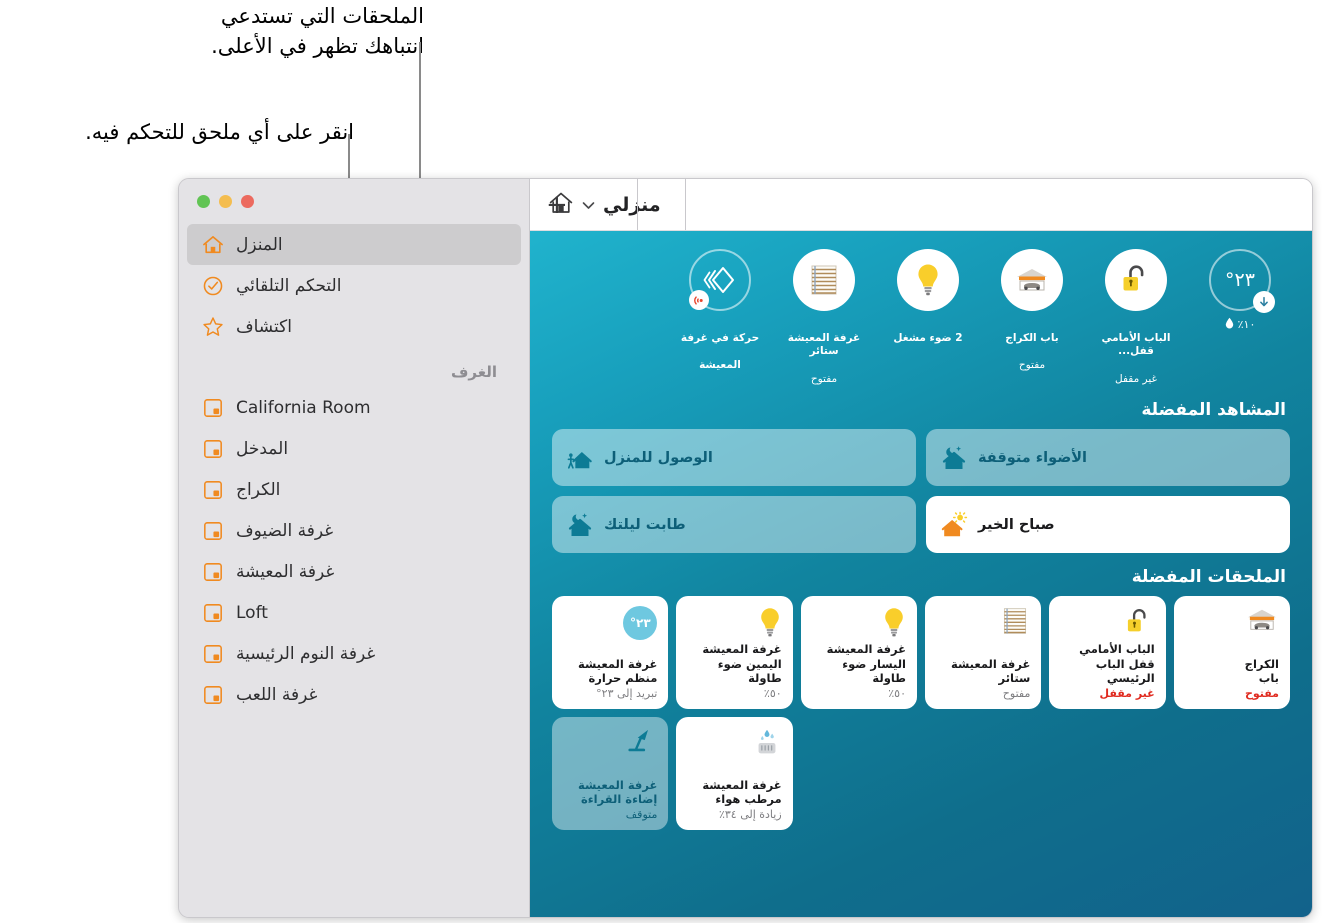  What do you see at coordinates (354, 244) in the screenshot?
I see `sidebar-item-home: المنزل` at bounding box center [354, 244].